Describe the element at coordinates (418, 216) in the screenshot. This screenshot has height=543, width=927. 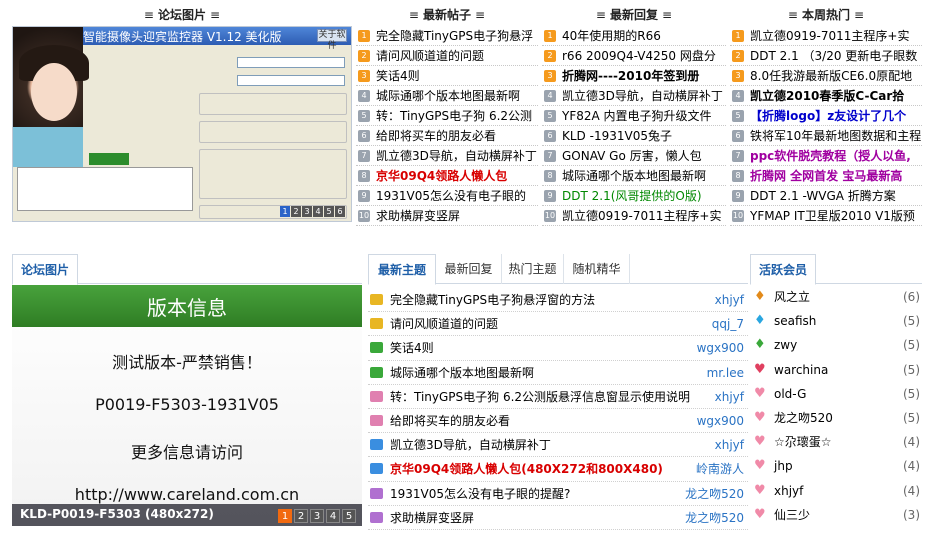
I see `list-item-link: 求助横屏变竖屏` at that location.